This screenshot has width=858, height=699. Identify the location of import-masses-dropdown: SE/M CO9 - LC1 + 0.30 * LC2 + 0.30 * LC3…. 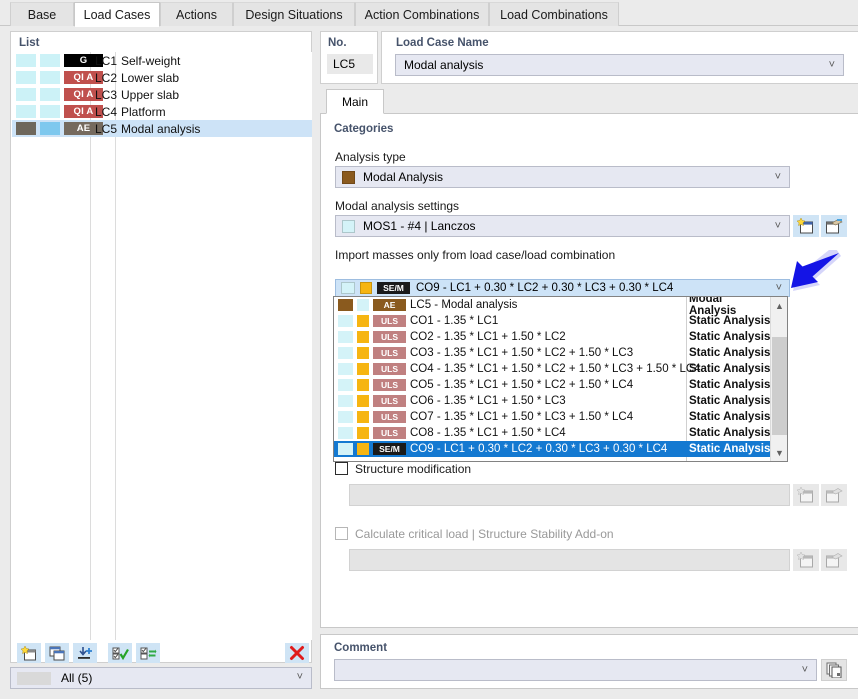
(562, 288).